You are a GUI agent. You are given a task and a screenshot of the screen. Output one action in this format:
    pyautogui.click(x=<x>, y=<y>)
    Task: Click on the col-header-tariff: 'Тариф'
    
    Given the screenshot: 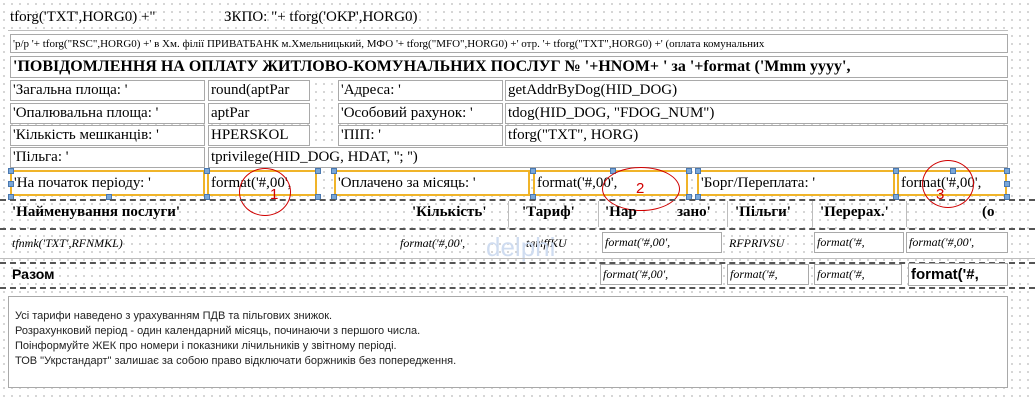 What is the action you would take?
    pyautogui.click(x=555, y=213)
    